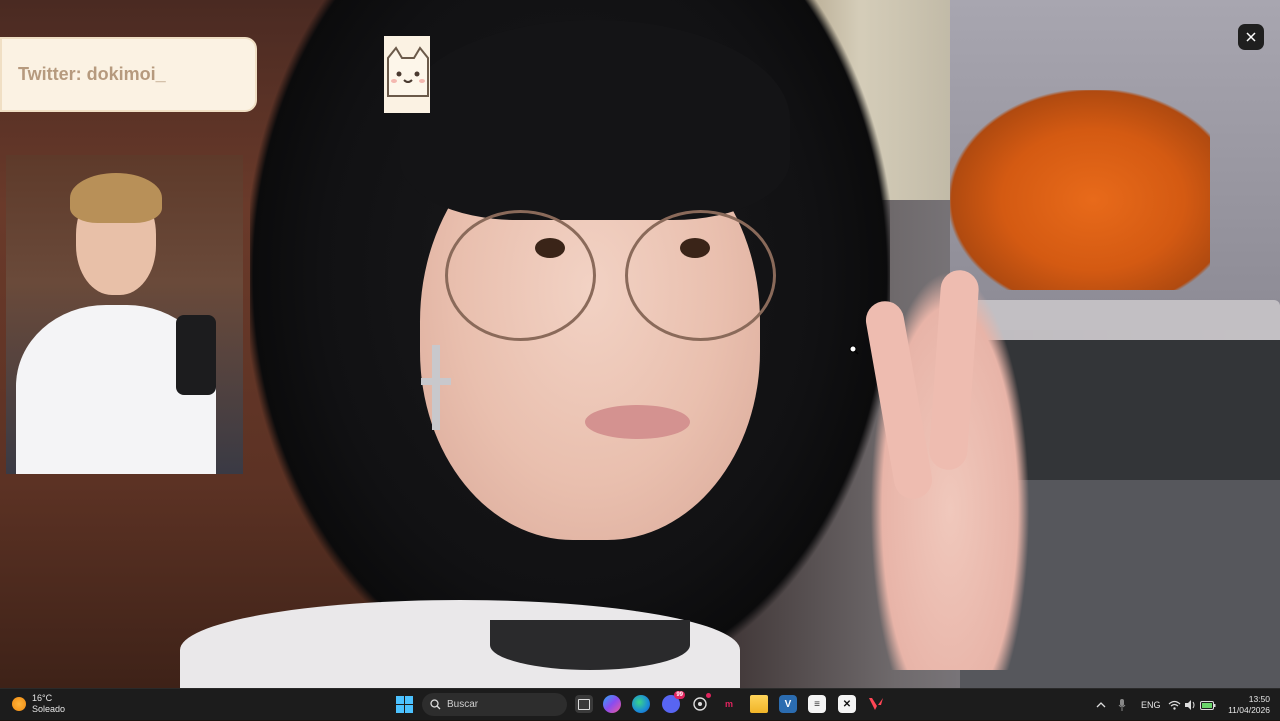  Describe the element at coordinates (673, 702) in the screenshot. I see `discord-icon: 99` at that location.